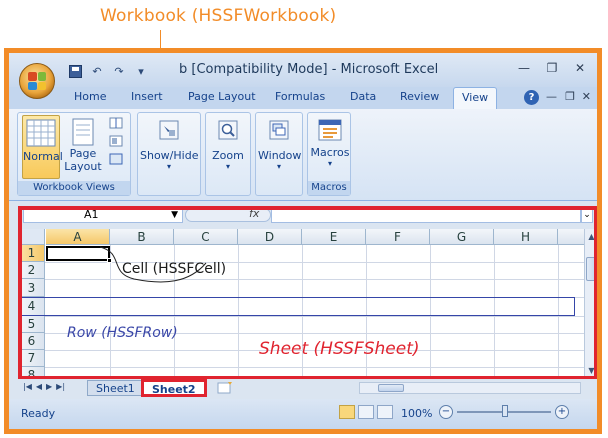 Image resolution: width=608 pixels, height=438 pixels. I want to click on group-workbook-views: Normal Page Layout Workbook Views, so click(74, 154).